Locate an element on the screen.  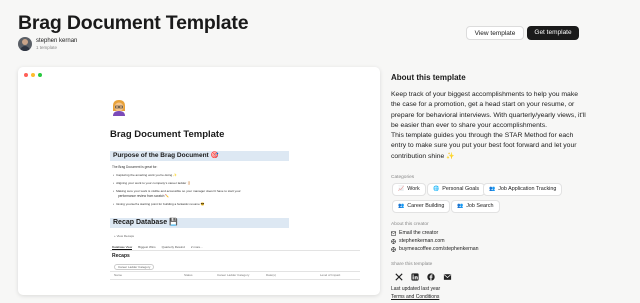
view-template-button: View template is located at coordinates (495, 33).